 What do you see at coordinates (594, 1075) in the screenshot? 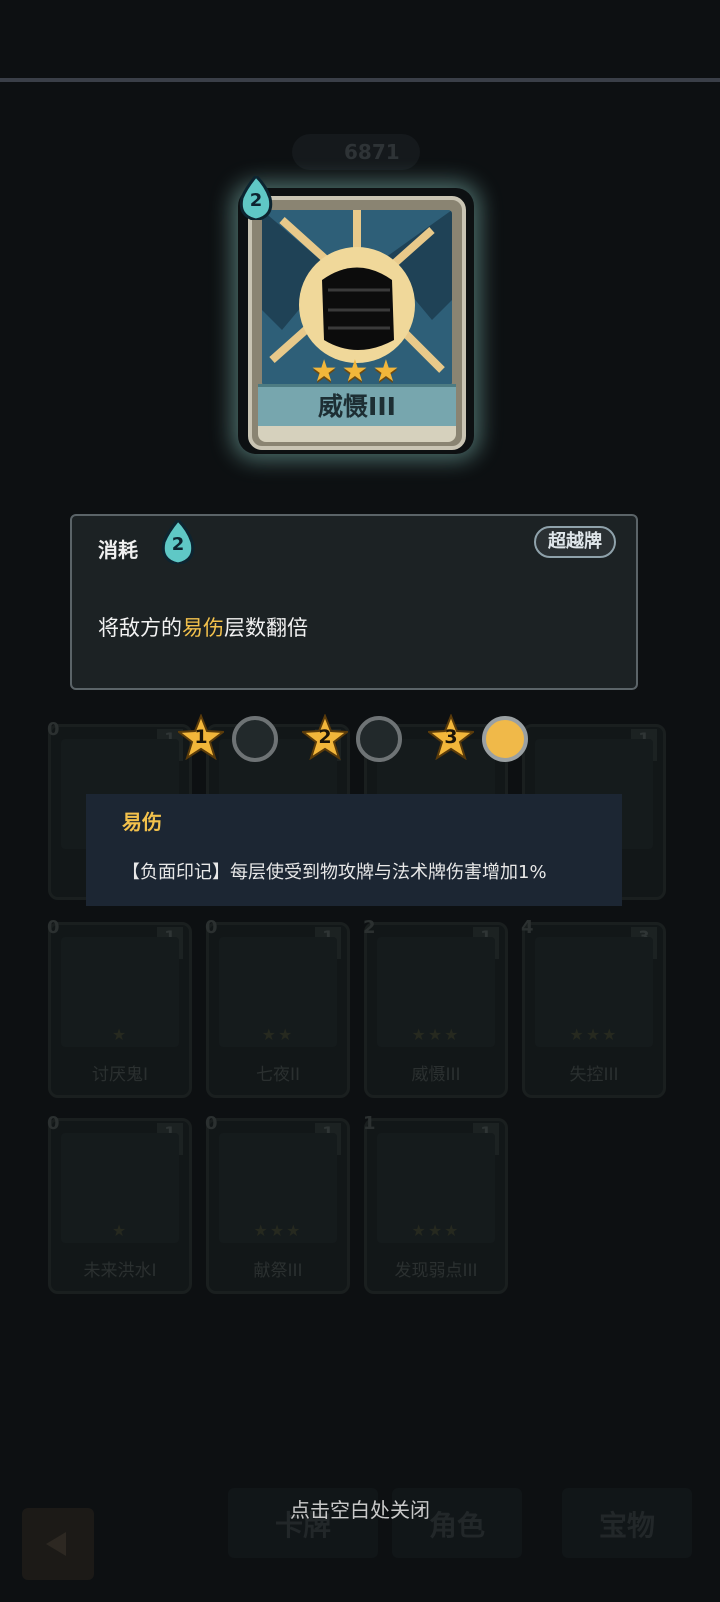
I see `card-name: 失控III` at bounding box center [594, 1075].